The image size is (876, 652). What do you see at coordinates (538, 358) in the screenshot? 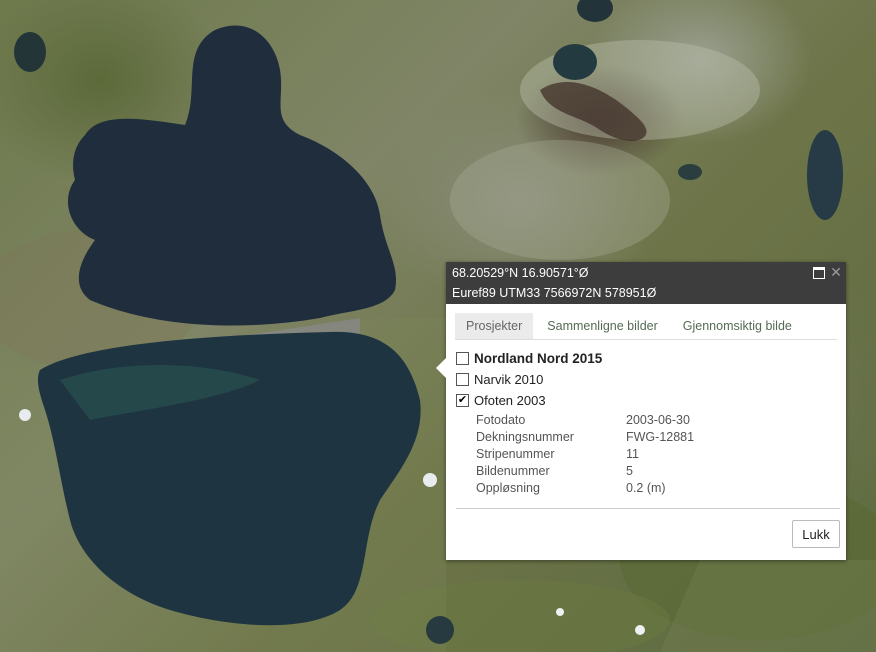
I see `project-label: Nordland Nord 2015` at bounding box center [538, 358].